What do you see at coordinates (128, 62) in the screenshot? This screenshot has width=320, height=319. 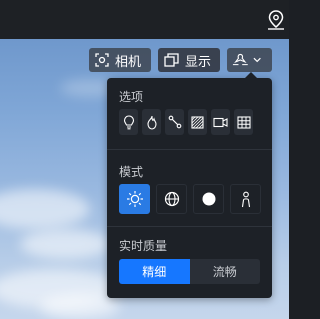 I see `camera-label: 相机` at bounding box center [128, 62].